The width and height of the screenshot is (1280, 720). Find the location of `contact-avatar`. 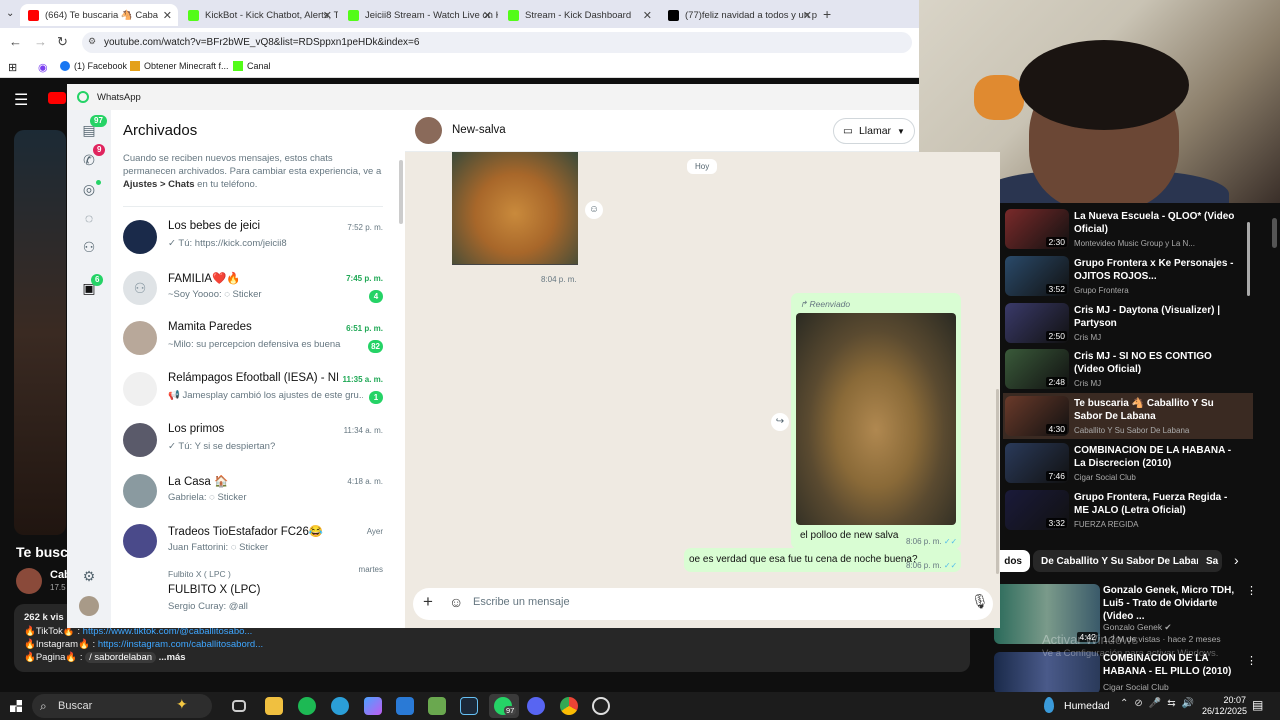

contact-avatar is located at coordinates (428, 130).